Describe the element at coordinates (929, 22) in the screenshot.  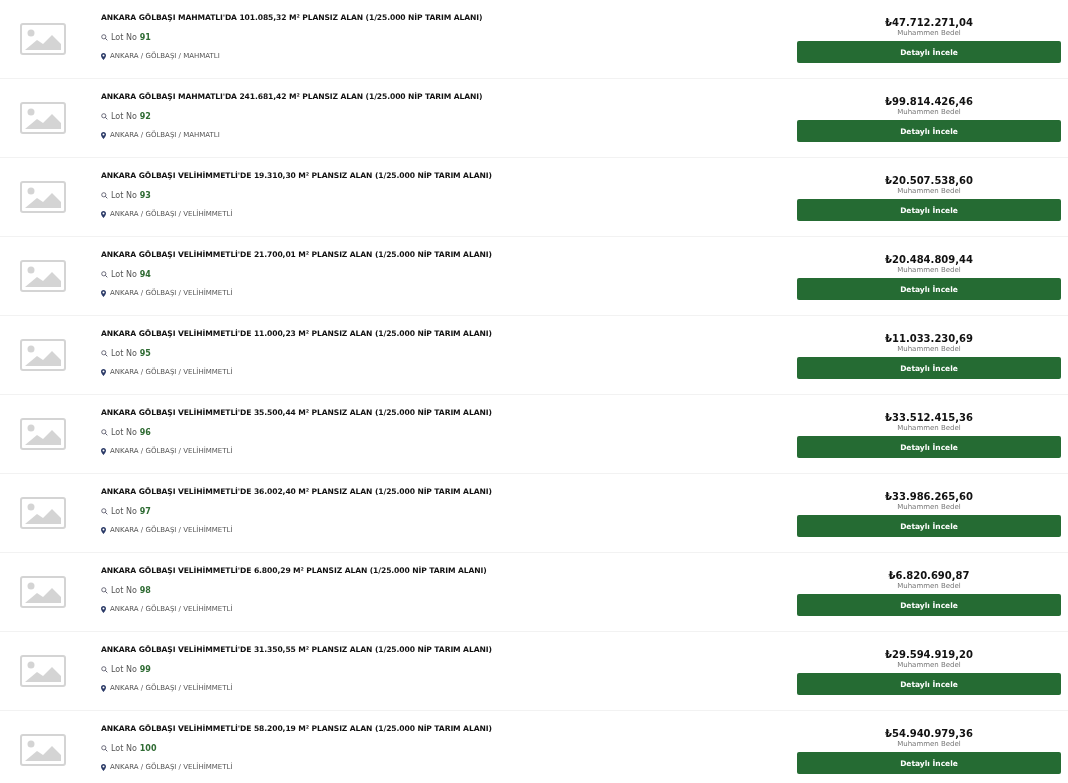
I see `price: ₺47.712.271,04` at that location.